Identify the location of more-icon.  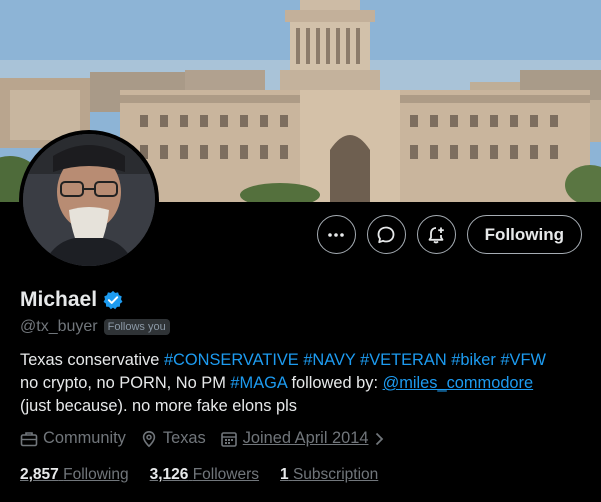
(336, 234).